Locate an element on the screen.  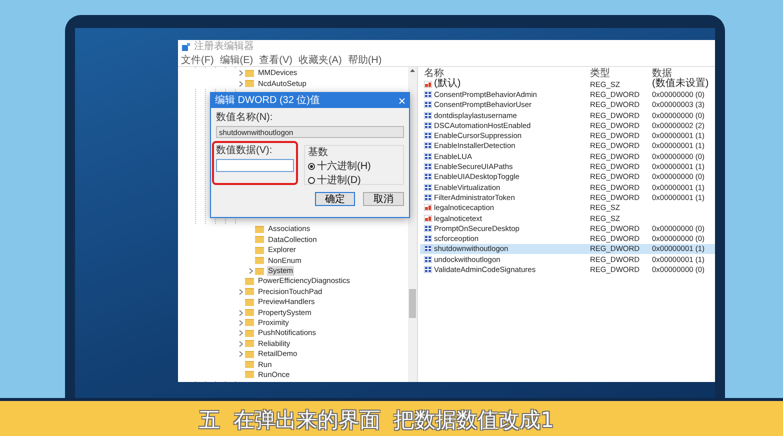
scrollbar-thumb is located at coordinates (412, 303).